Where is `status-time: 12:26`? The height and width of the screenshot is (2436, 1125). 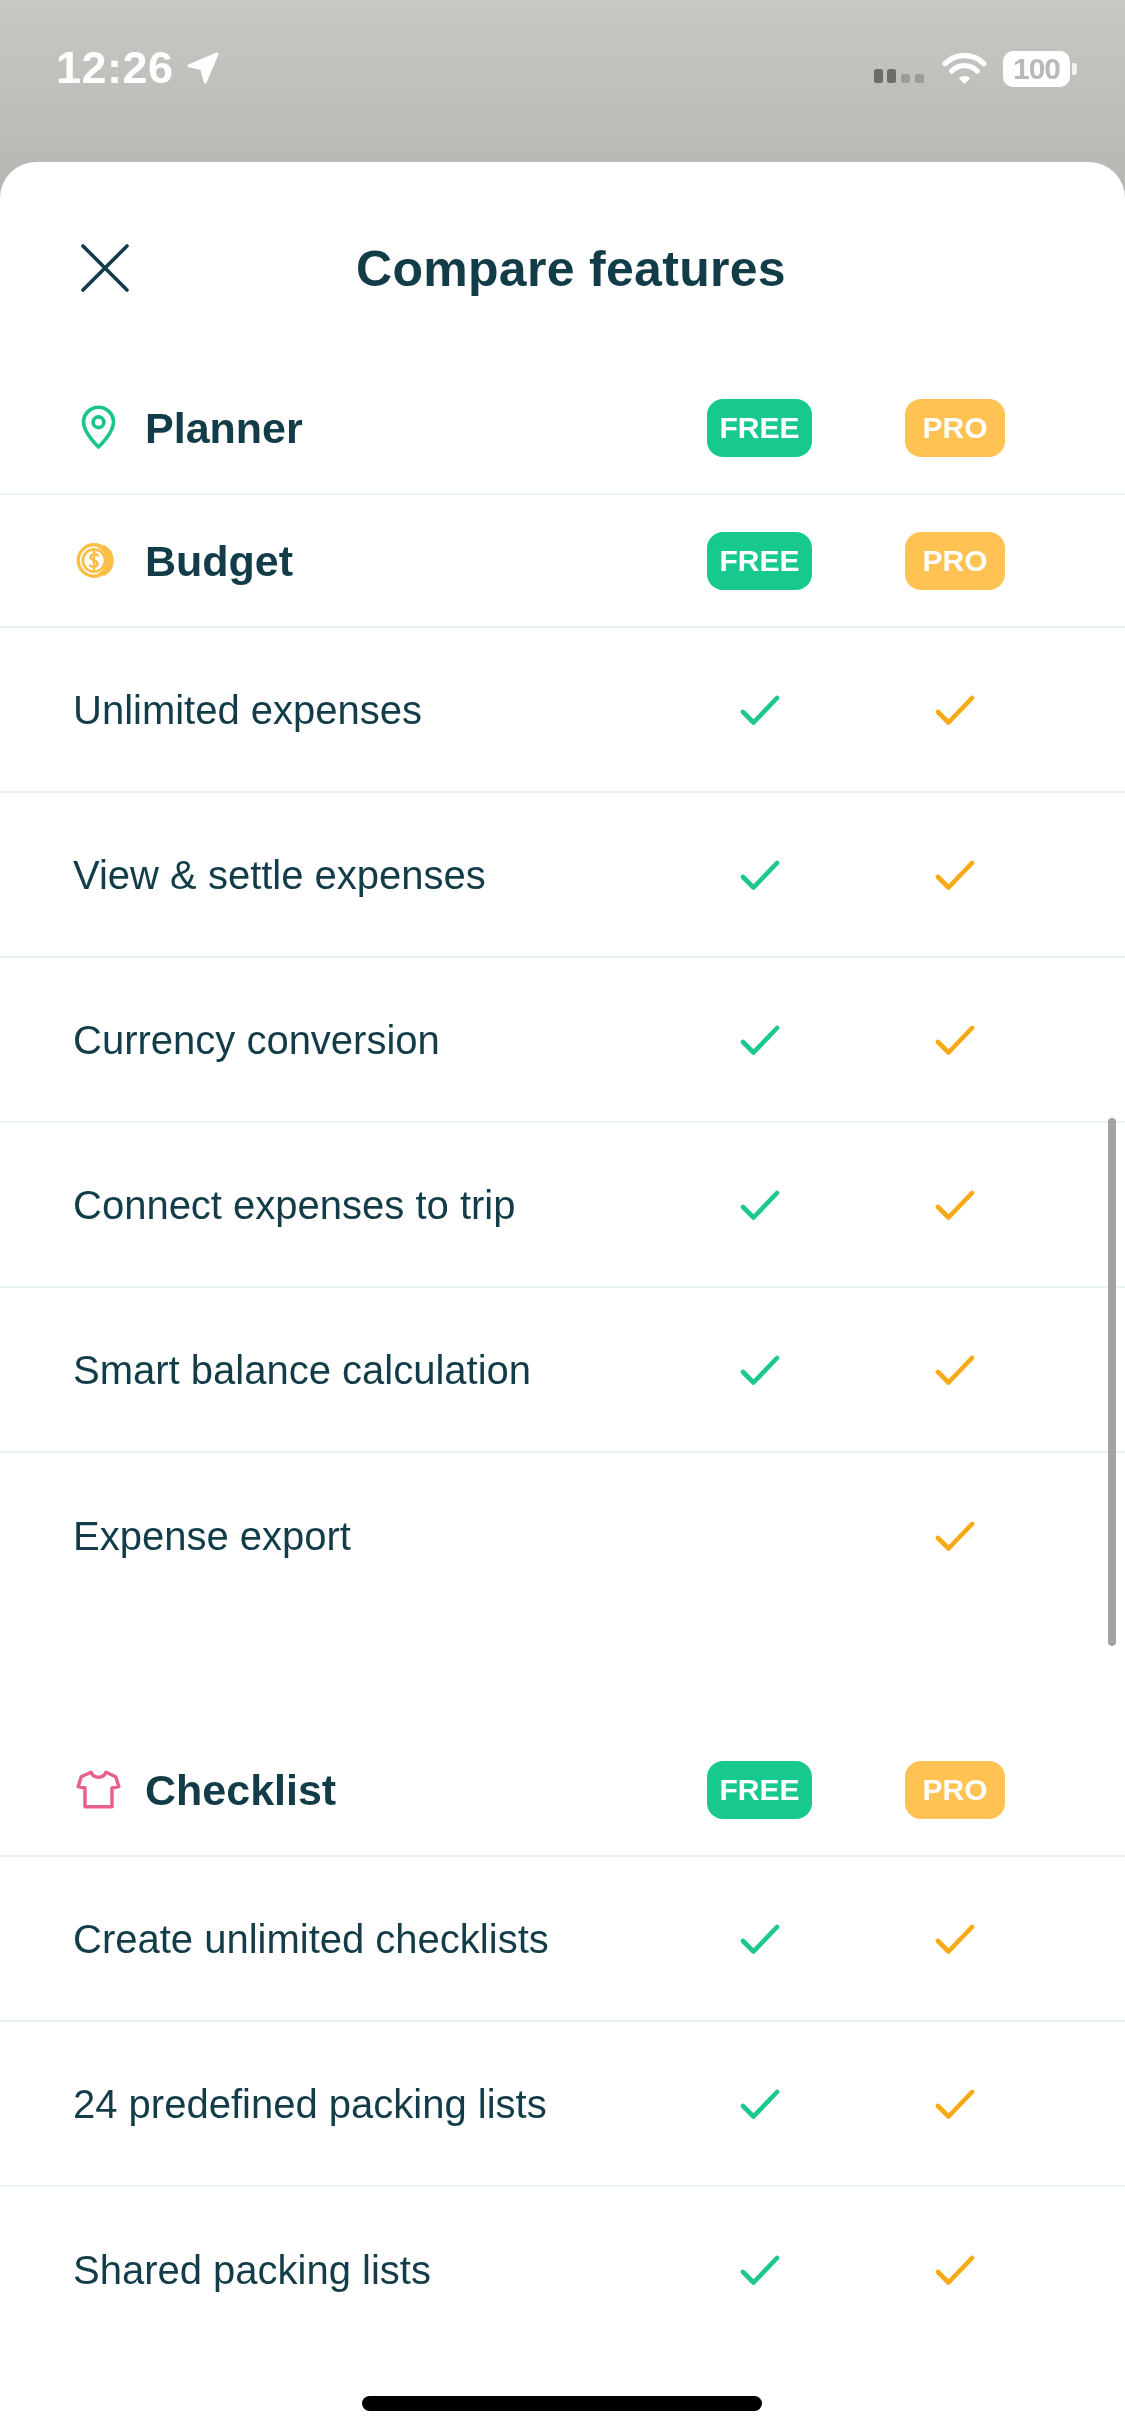
status-time: 12:26 is located at coordinates (115, 68).